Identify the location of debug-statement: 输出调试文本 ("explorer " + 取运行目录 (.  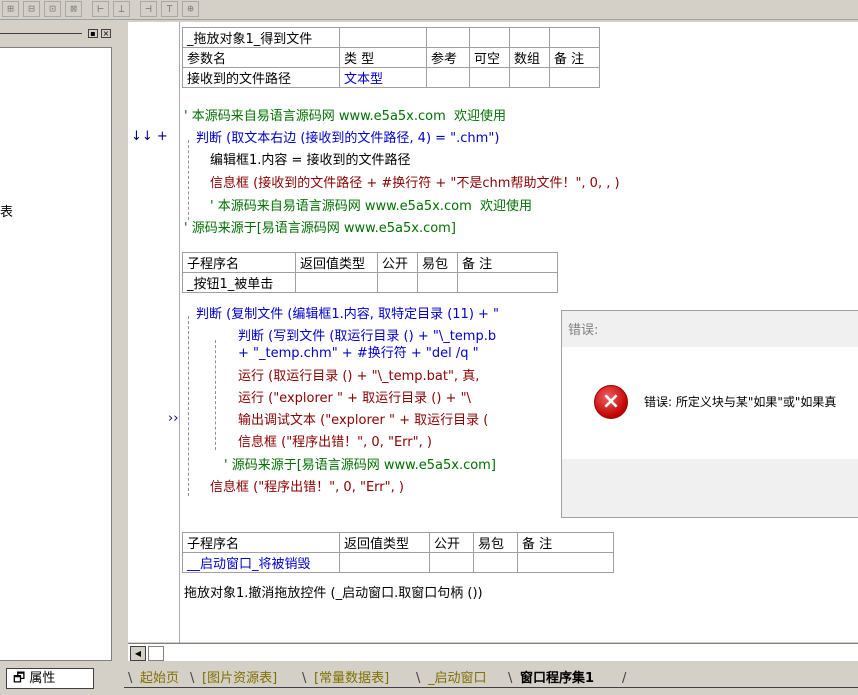
(363, 420).